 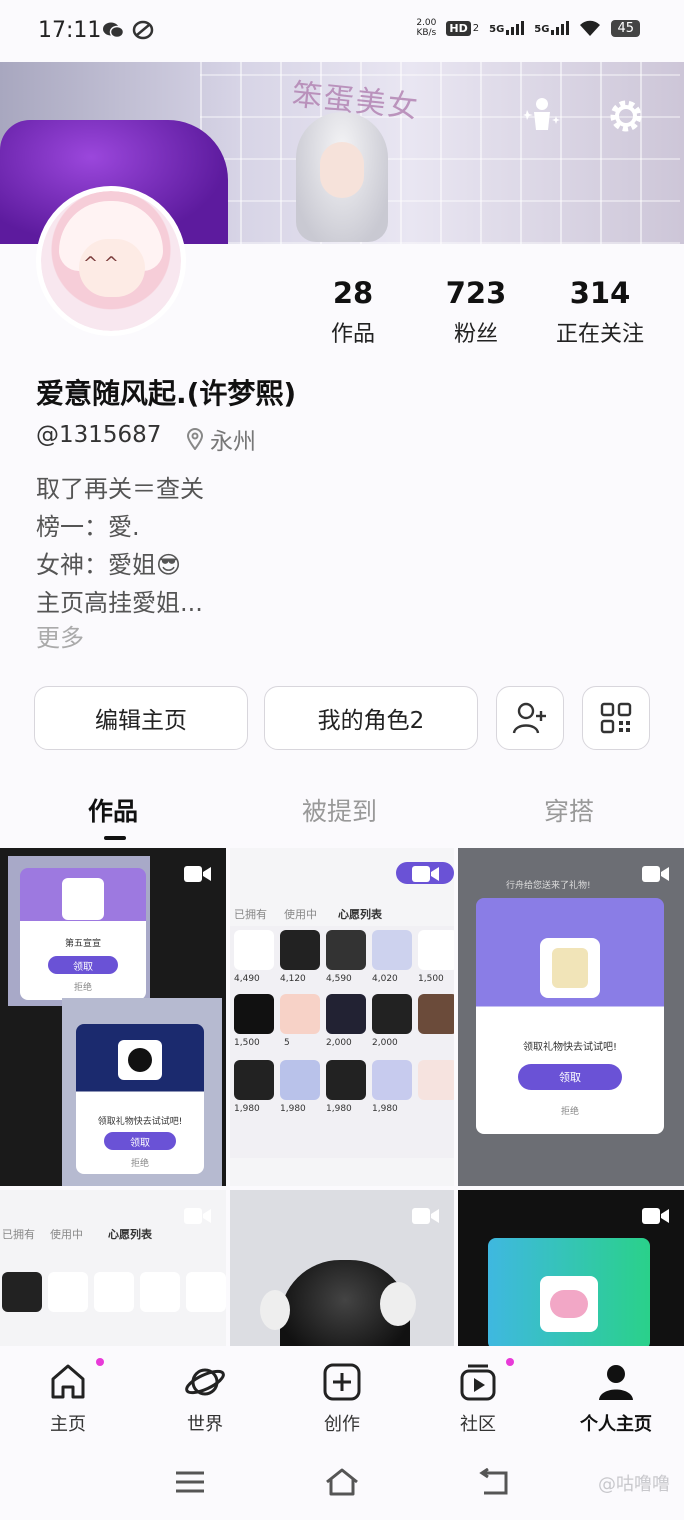 What do you see at coordinates (113, 30) in the screenshot?
I see `wechat-icon` at bounding box center [113, 30].